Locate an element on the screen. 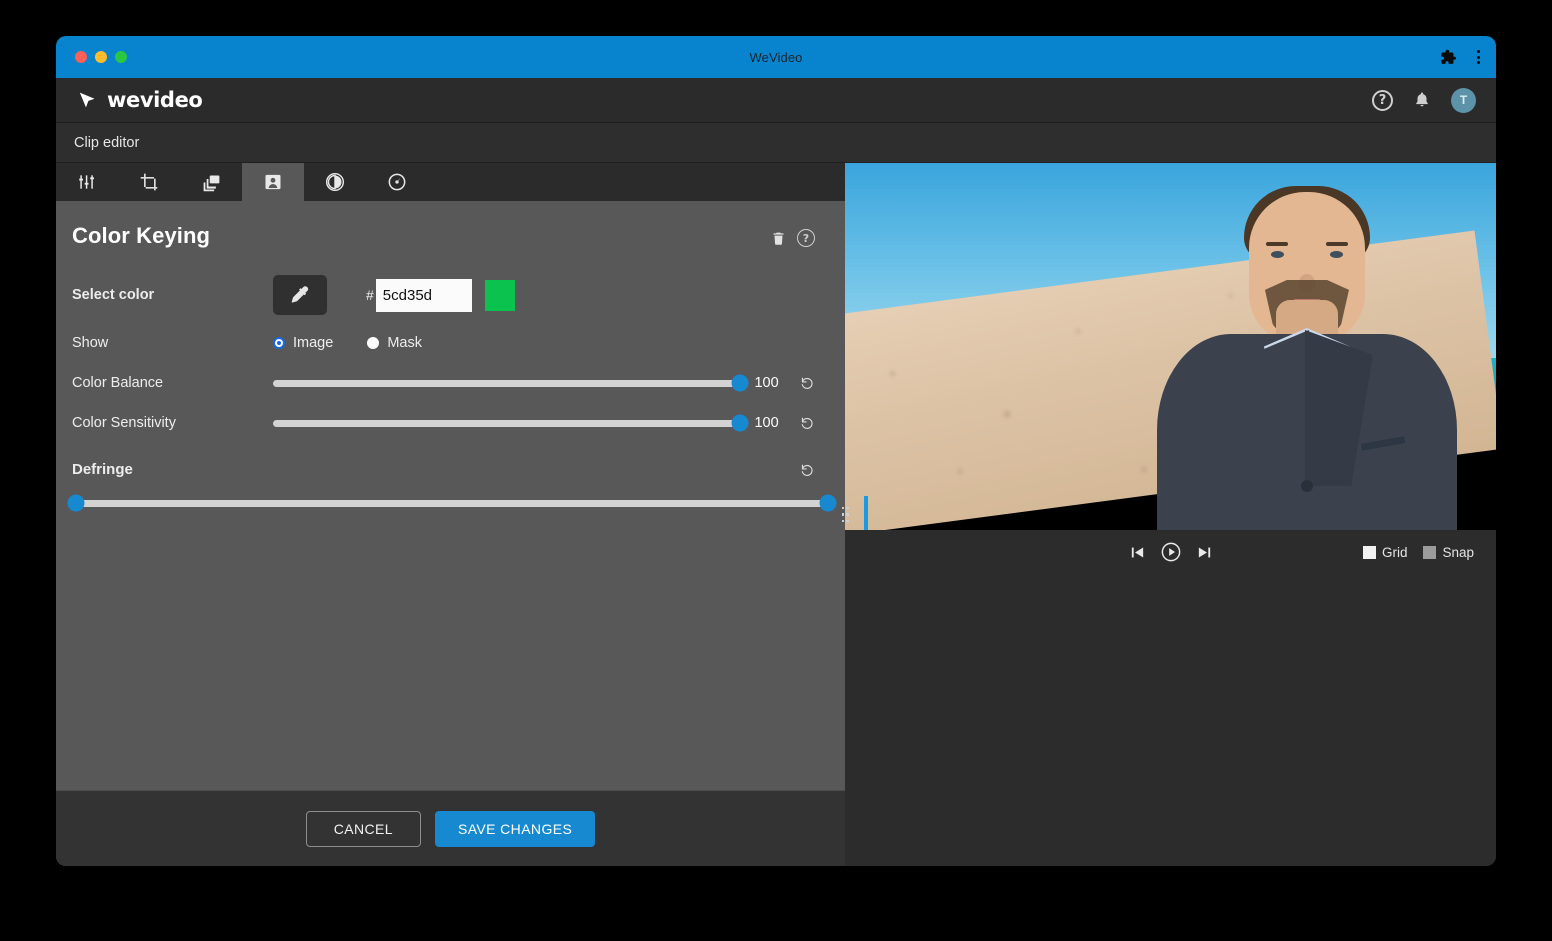 This screenshot has height=941, width=1552. color-sensitivity-reset-button is located at coordinates (807, 423).